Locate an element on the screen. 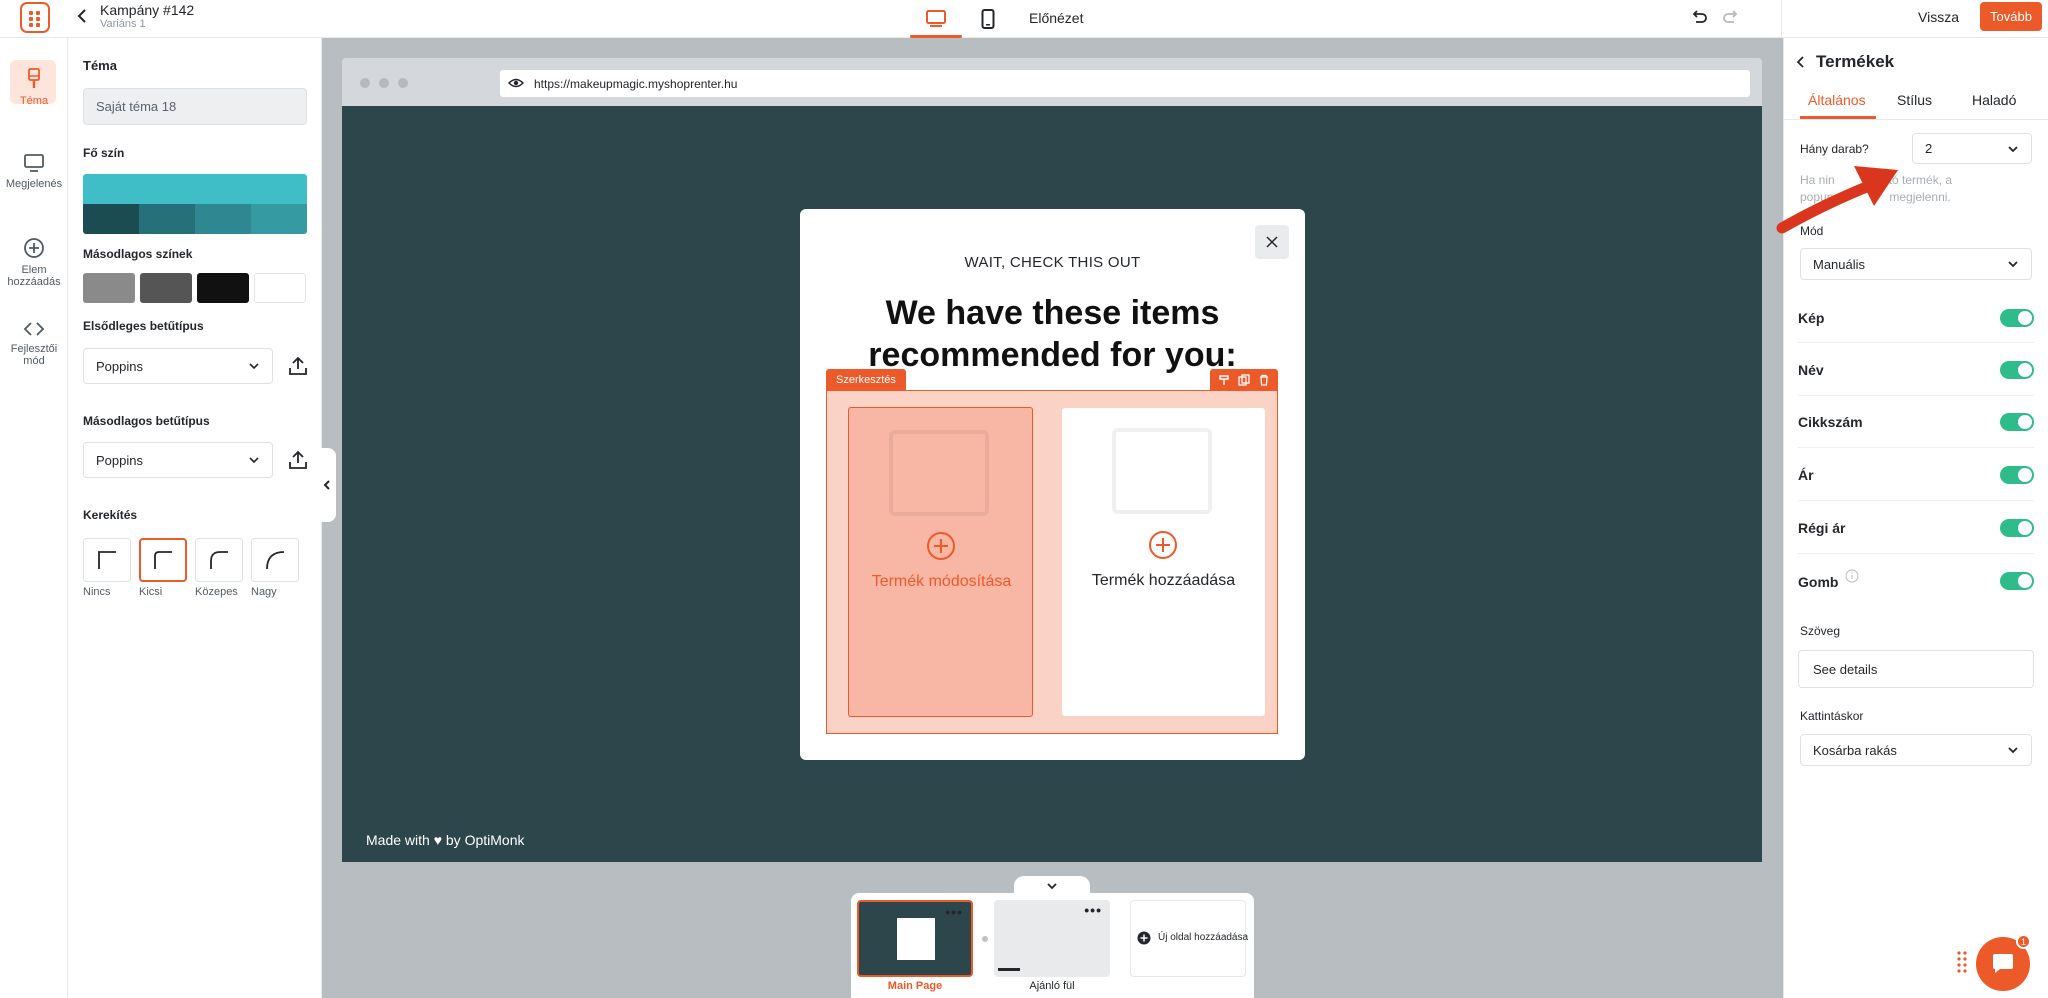  format-painter-icon is located at coordinates (1224, 380).